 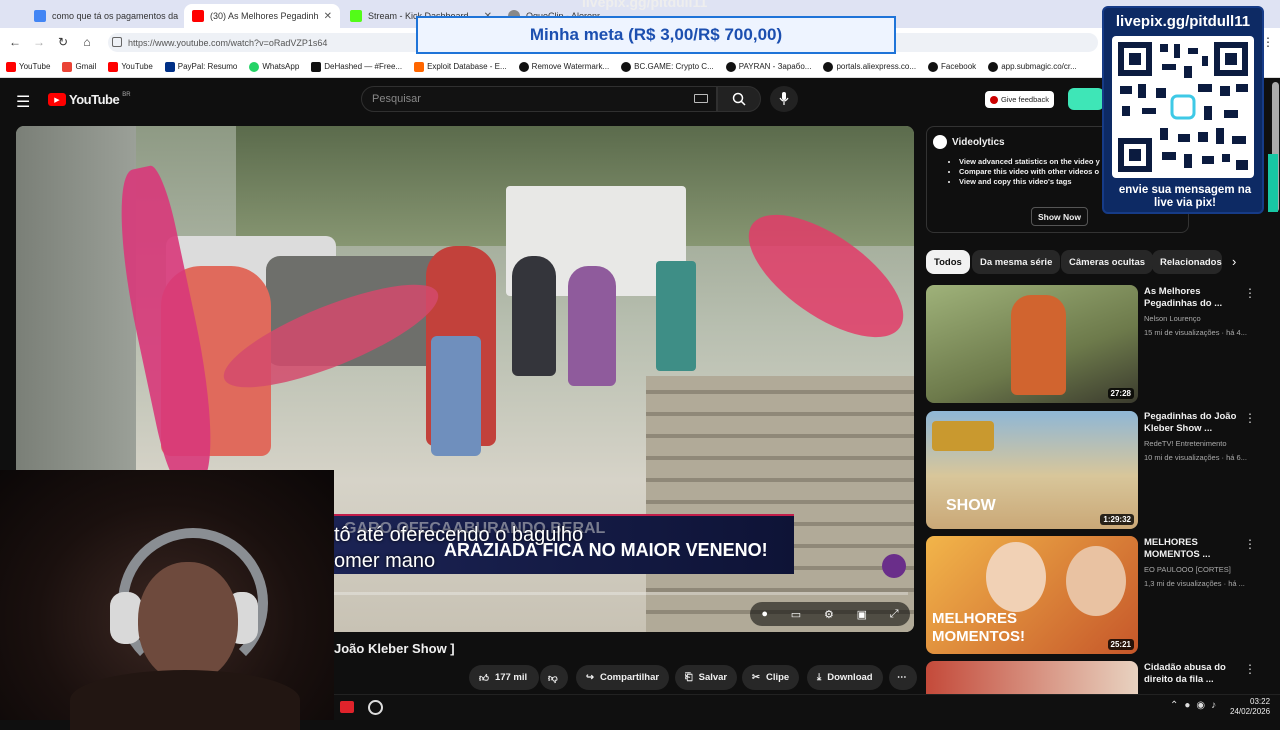 What do you see at coordinates (706, 677) in the screenshot?
I see `save-button: ⎗ Salvar` at bounding box center [706, 677].